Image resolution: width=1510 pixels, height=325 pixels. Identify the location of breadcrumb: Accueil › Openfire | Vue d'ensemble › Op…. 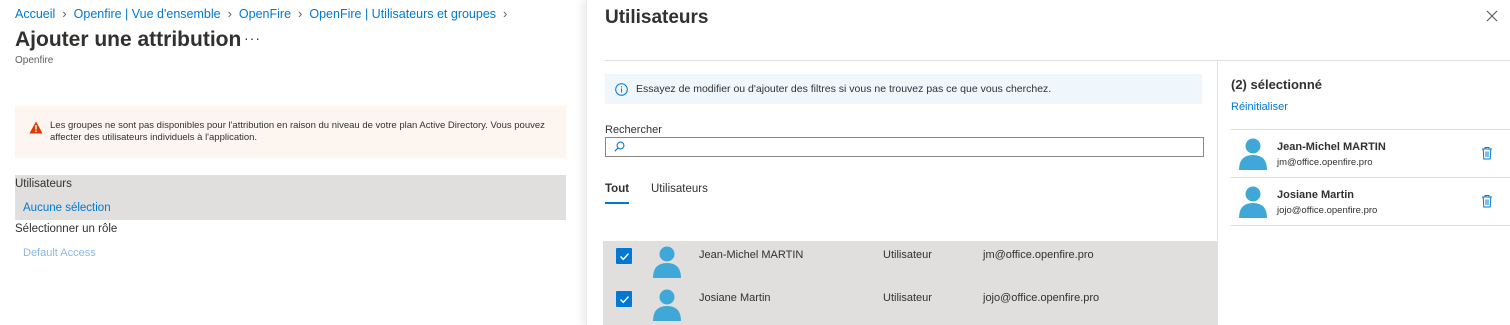
(264, 13).